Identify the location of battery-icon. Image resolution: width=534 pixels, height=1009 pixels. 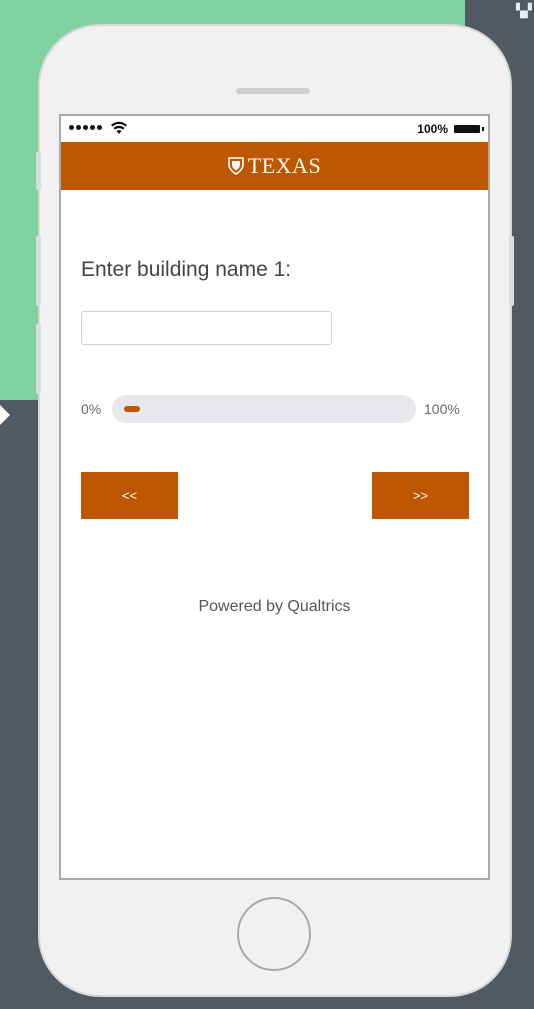
(469, 129).